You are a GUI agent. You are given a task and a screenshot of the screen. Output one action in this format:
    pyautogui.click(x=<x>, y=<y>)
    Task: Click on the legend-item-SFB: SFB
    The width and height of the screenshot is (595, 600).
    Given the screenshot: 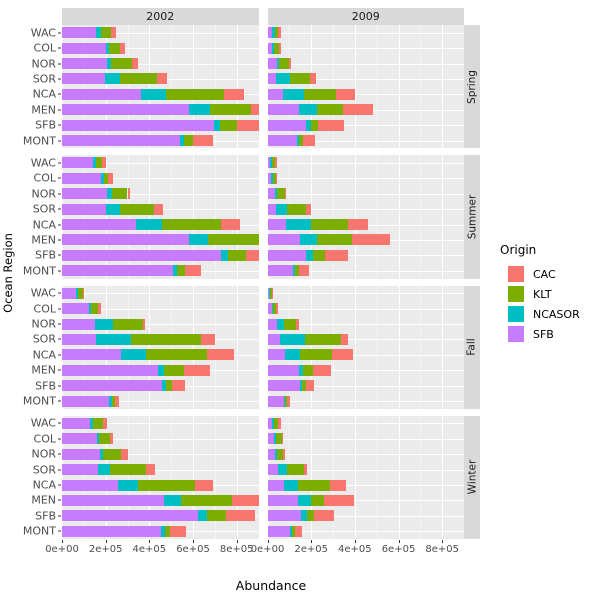 What is the action you would take?
    pyautogui.click(x=547, y=334)
    